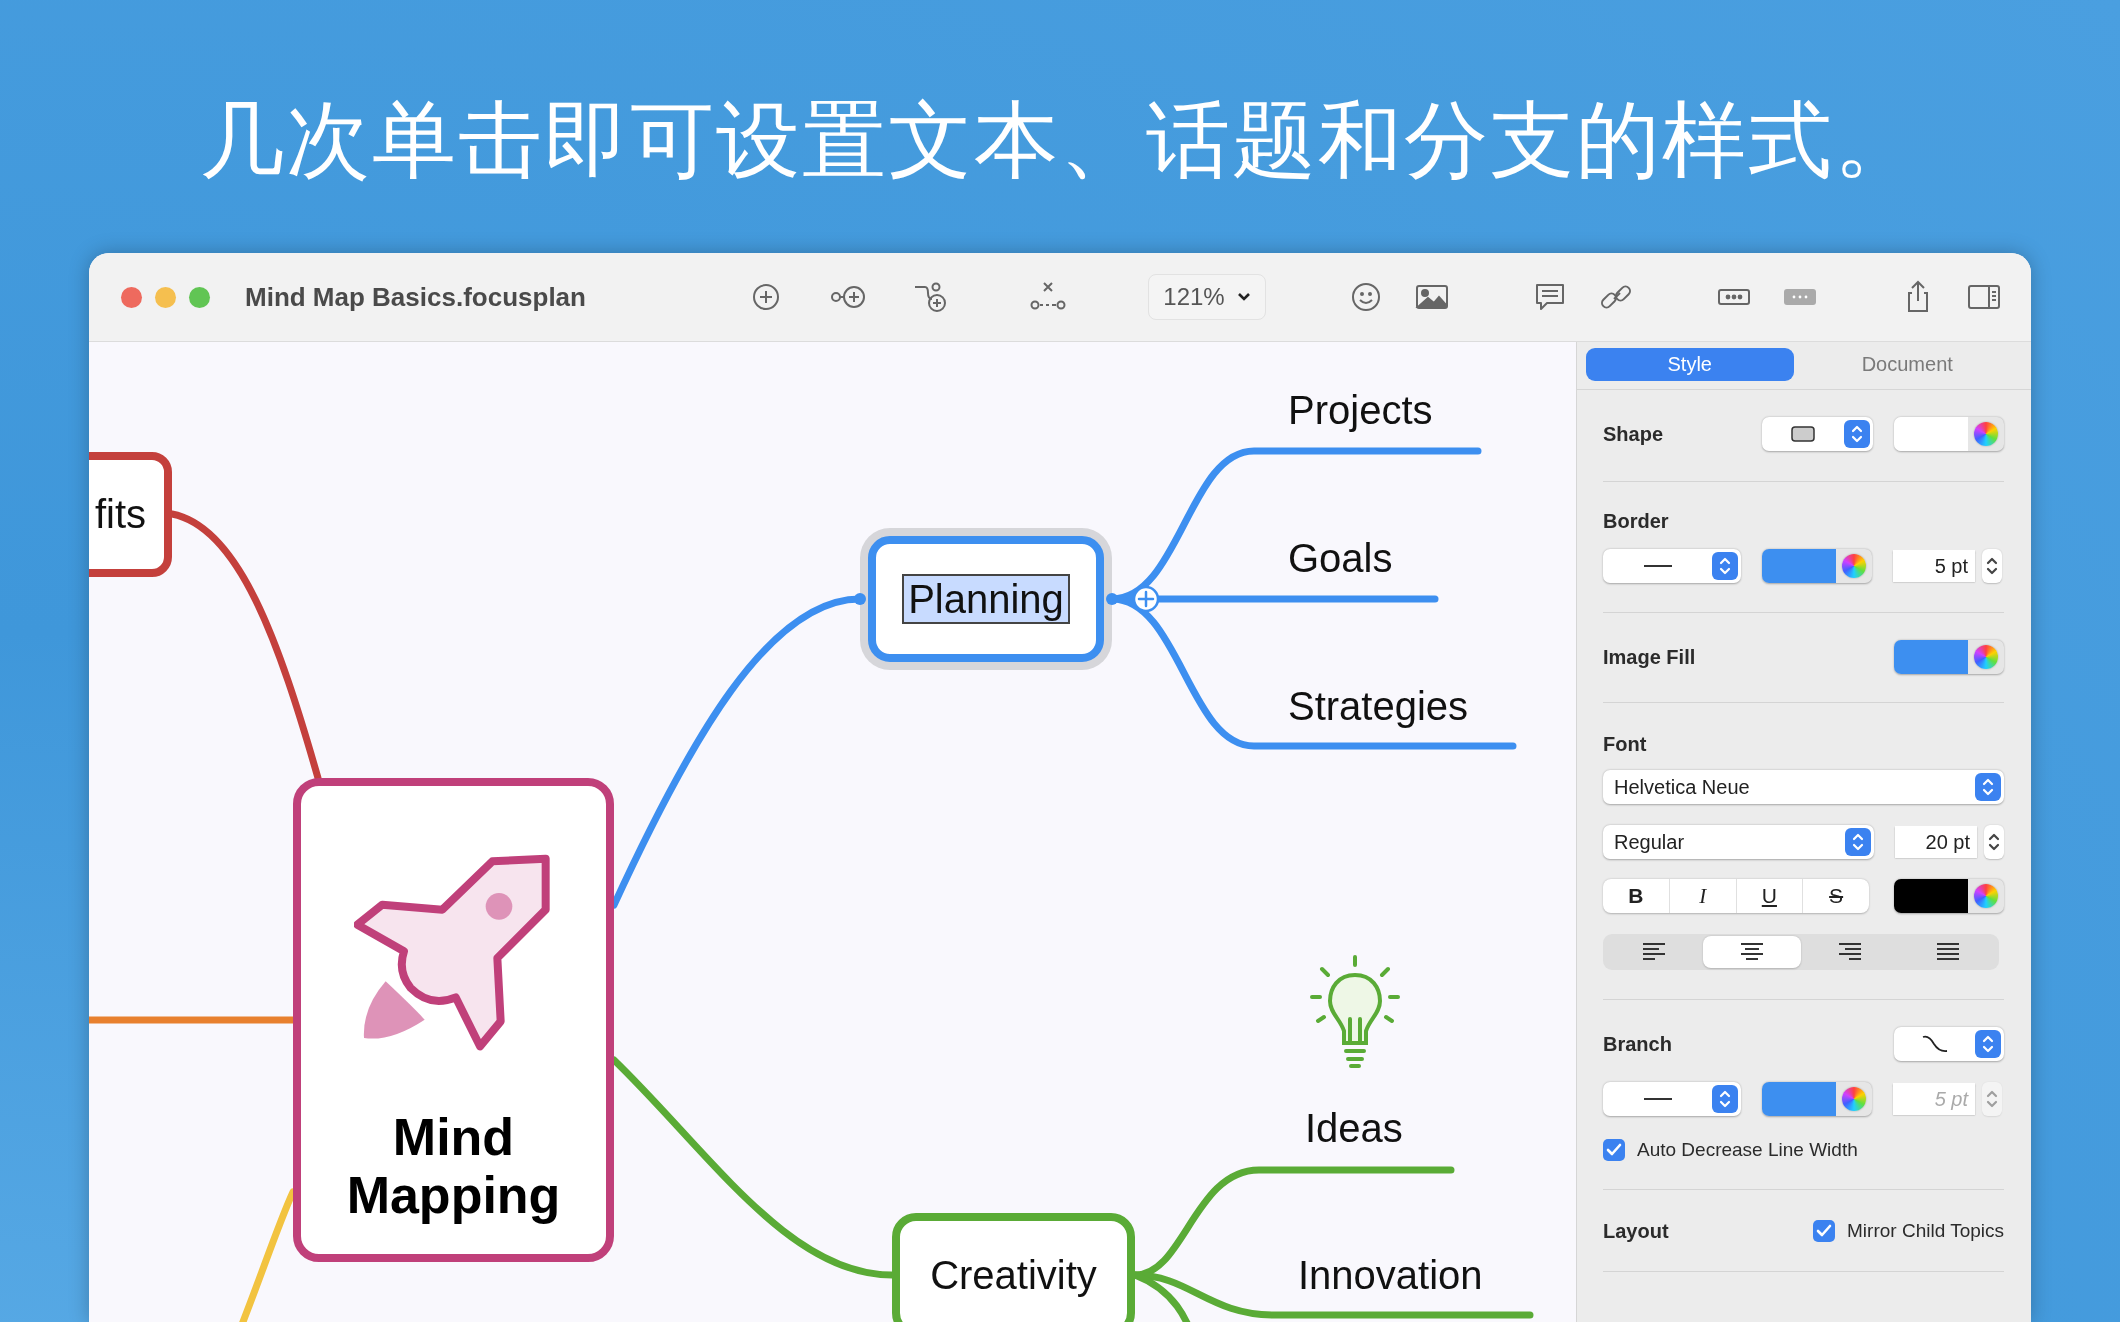  What do you see at coordinates (453, 1166) in the screenshot?
I see `topic-label: Mind Mapping` at bounding box center [453, 1166].